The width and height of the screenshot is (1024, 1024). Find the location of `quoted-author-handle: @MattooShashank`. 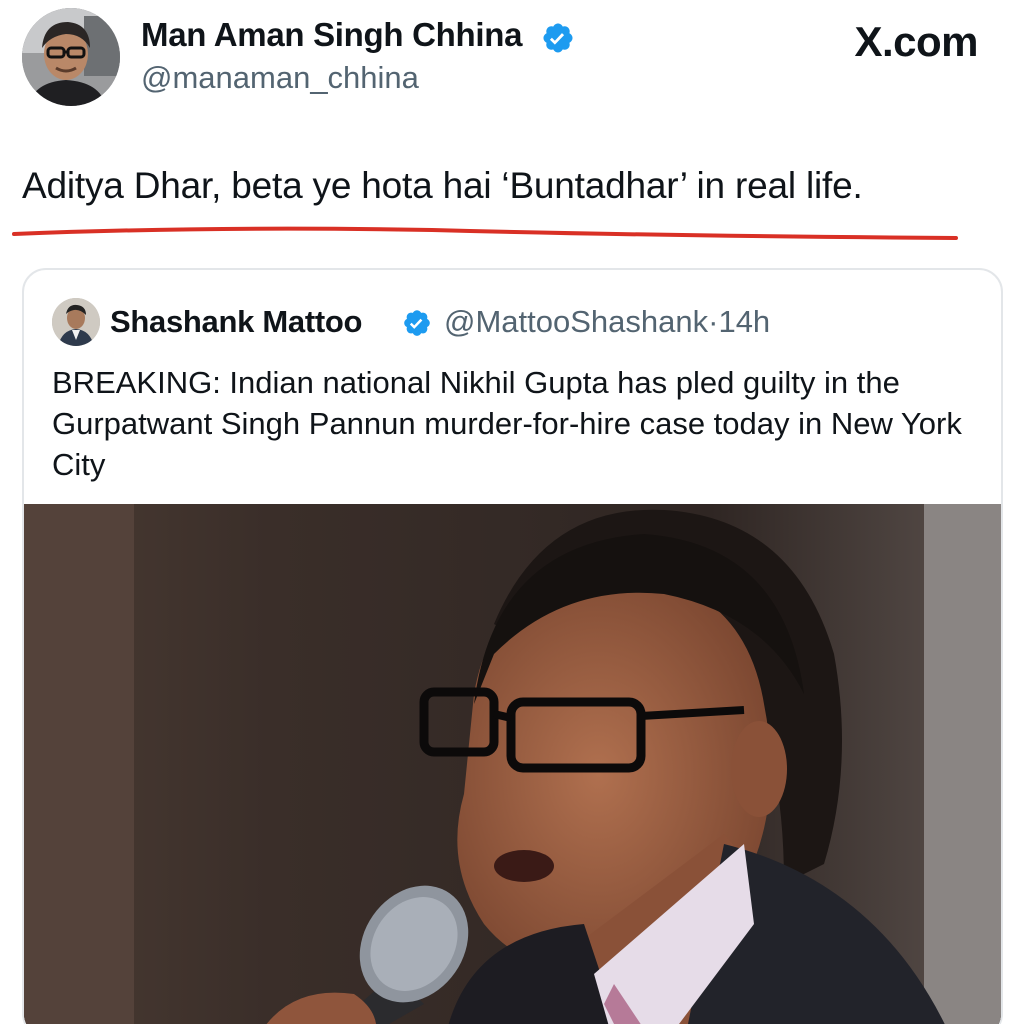

quoted-author-handle: @MattooShashank is located at coordinates (576, 321).